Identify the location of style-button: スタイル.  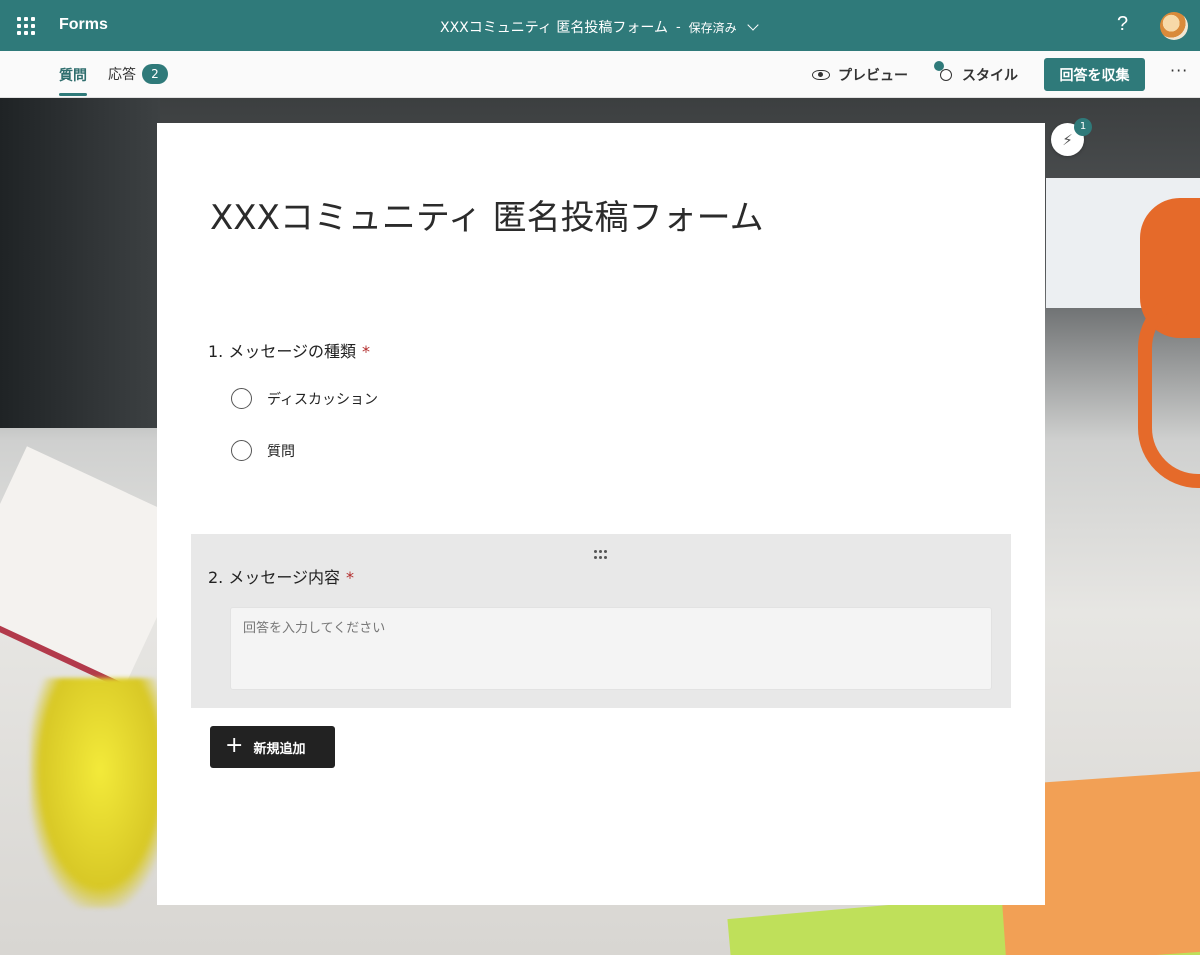
(976, 73).